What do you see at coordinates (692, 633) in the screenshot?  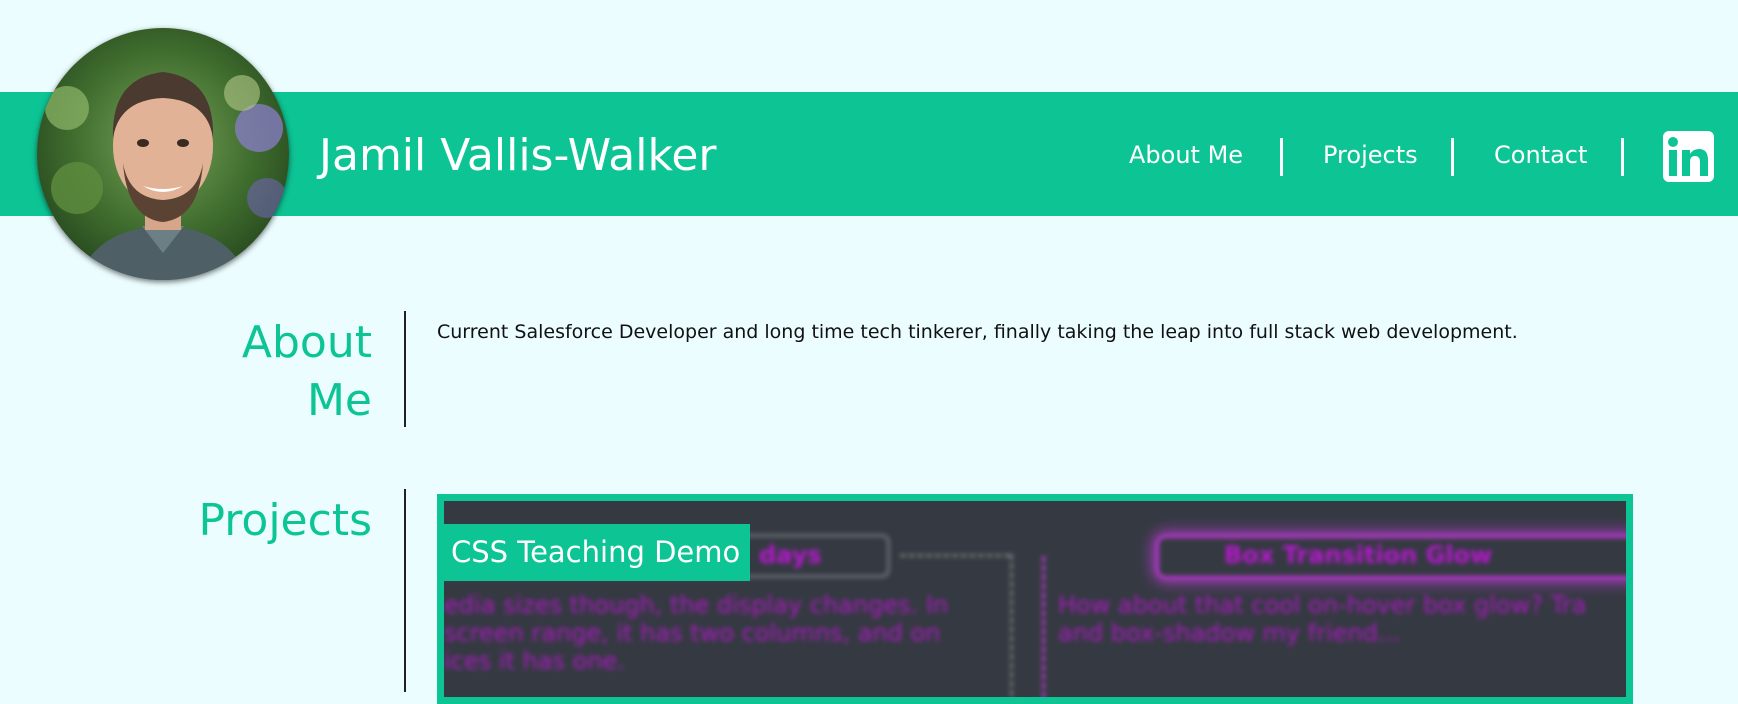 I see `preview-left-body-2: screen range, it has two columns, and on` at bounding box center [692, 633].